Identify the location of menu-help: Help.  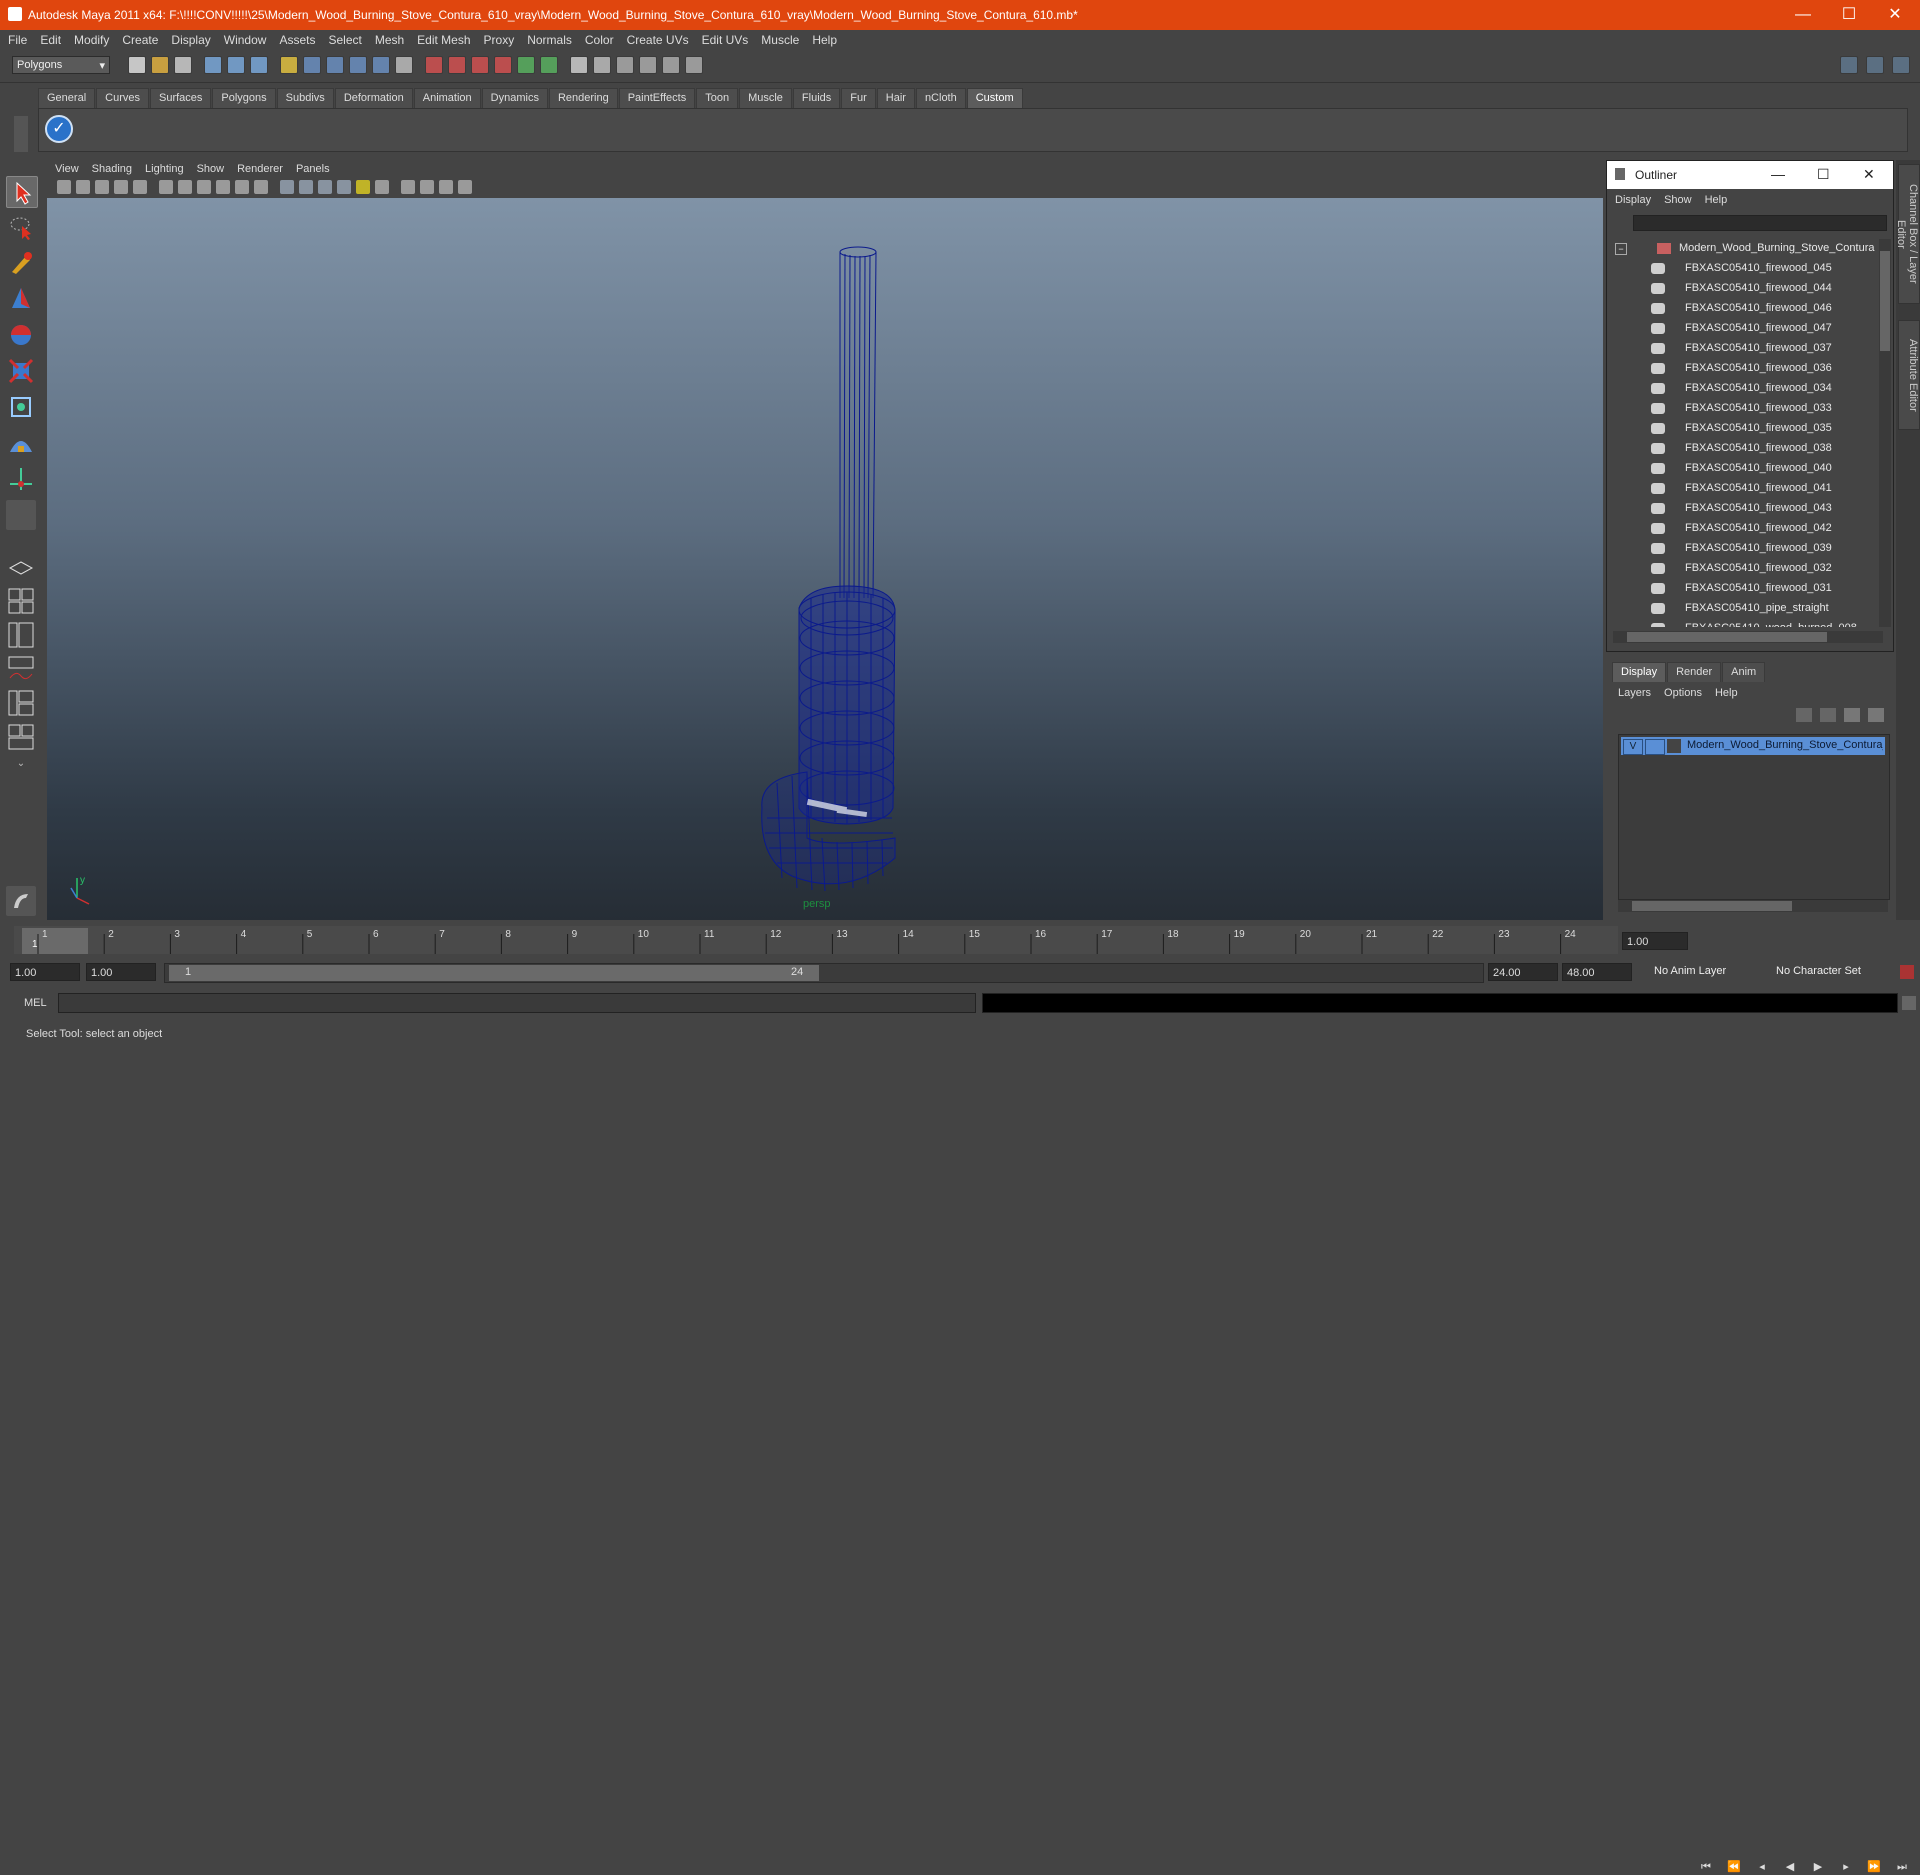
(823, 38).